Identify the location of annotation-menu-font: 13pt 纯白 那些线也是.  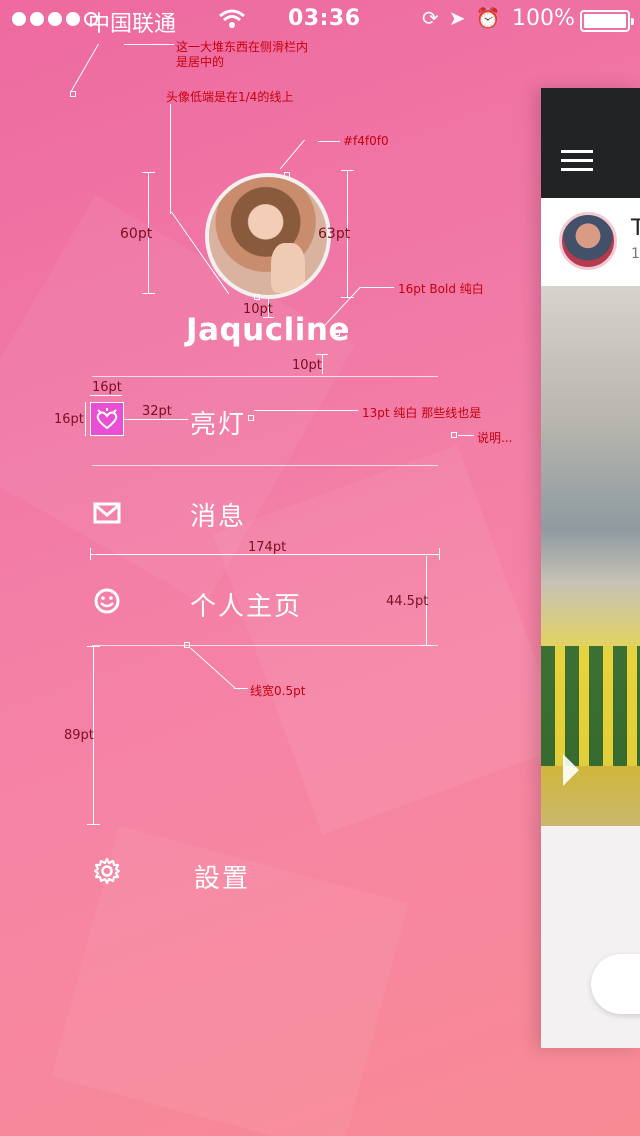
(422, 413).